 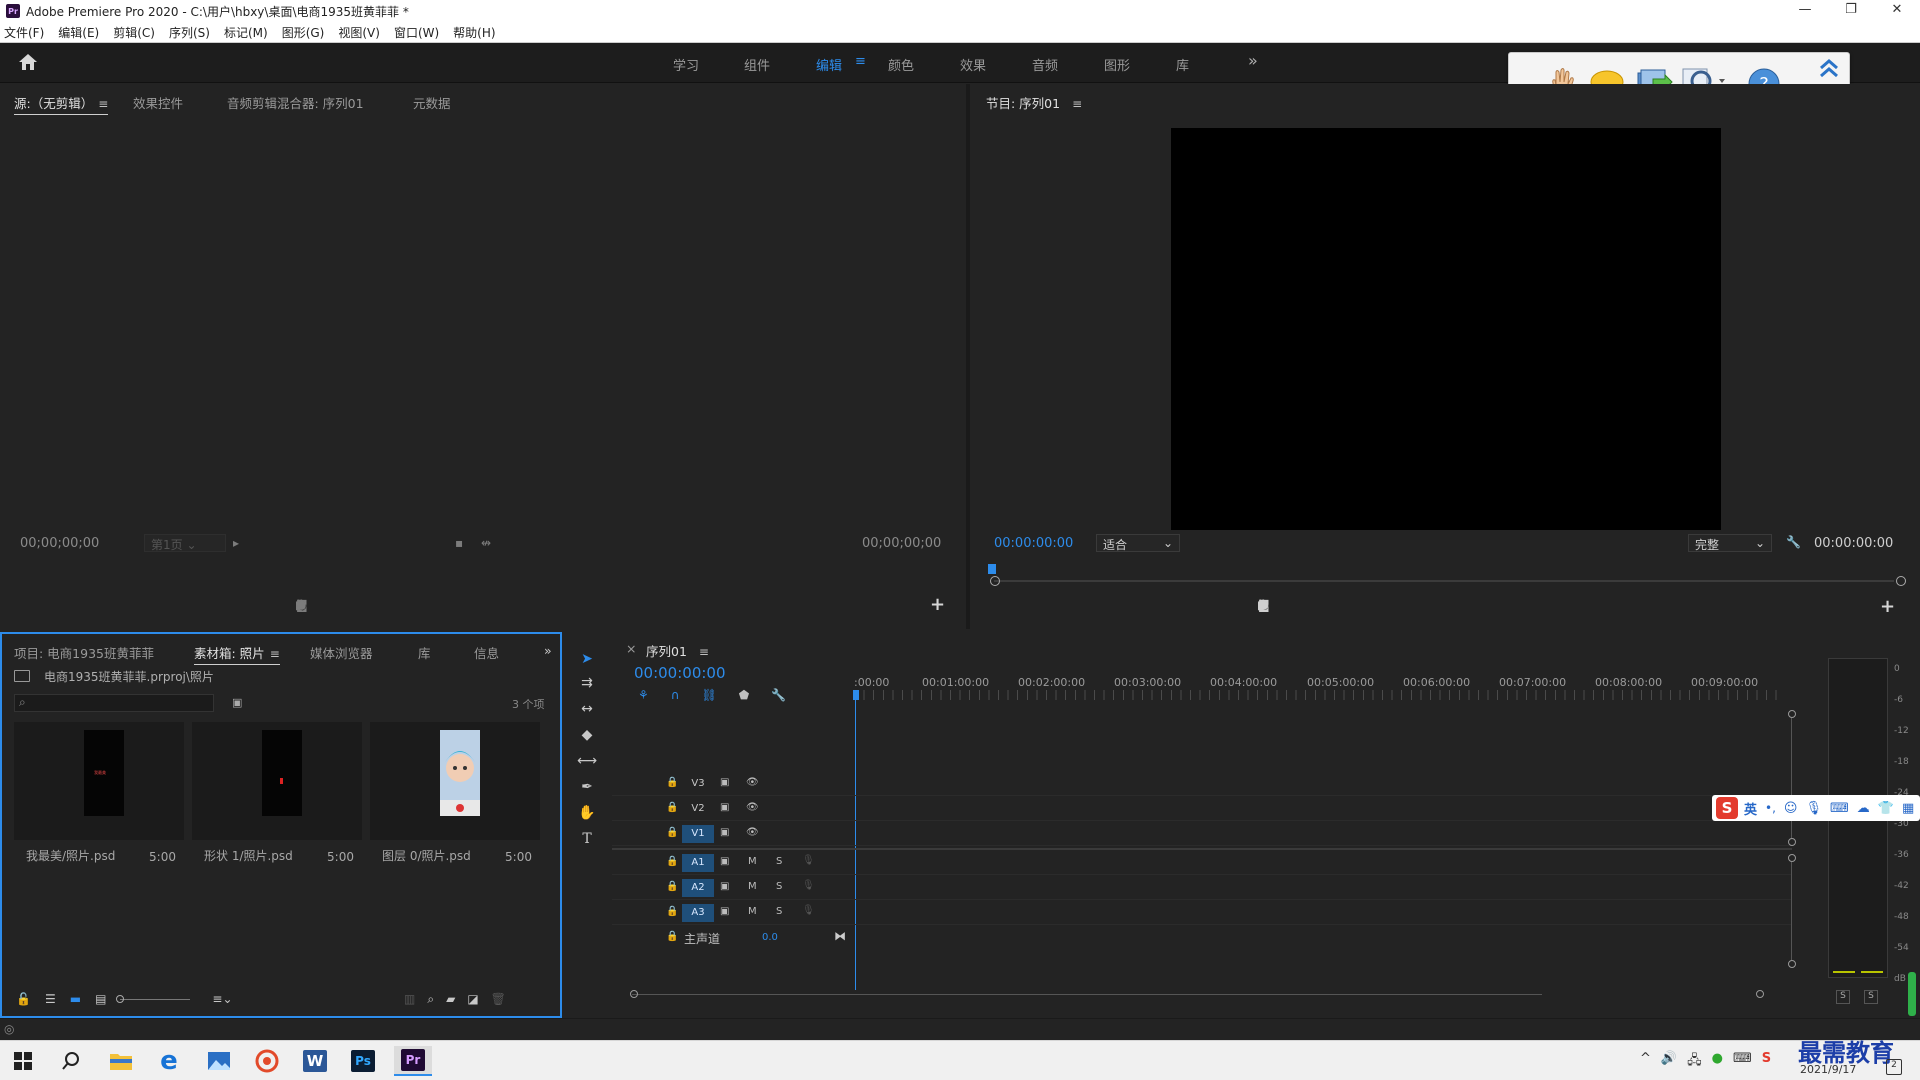 I want to click on media-item: 图层 0/照片.psd 5:00, so click(x=455, y=793).